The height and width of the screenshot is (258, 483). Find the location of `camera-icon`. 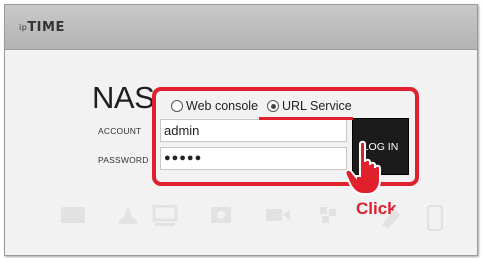

camera-icon is located at coordinates (221, 215).